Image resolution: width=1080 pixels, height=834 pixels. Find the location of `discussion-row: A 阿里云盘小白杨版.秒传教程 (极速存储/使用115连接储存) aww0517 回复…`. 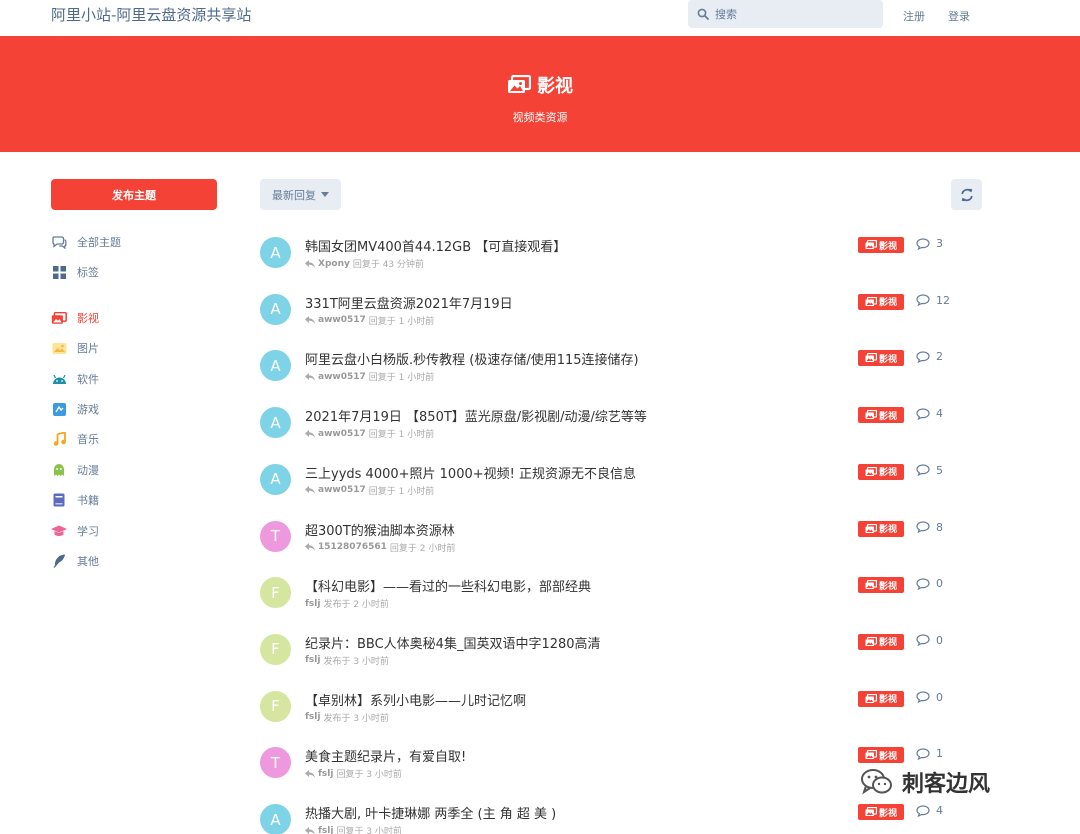

discussion-row: A 阿里云盘小白杨版.秒传教程 (极速存储/使用115连接储存) aww0517 回复… is located at coordinates (630, 371).